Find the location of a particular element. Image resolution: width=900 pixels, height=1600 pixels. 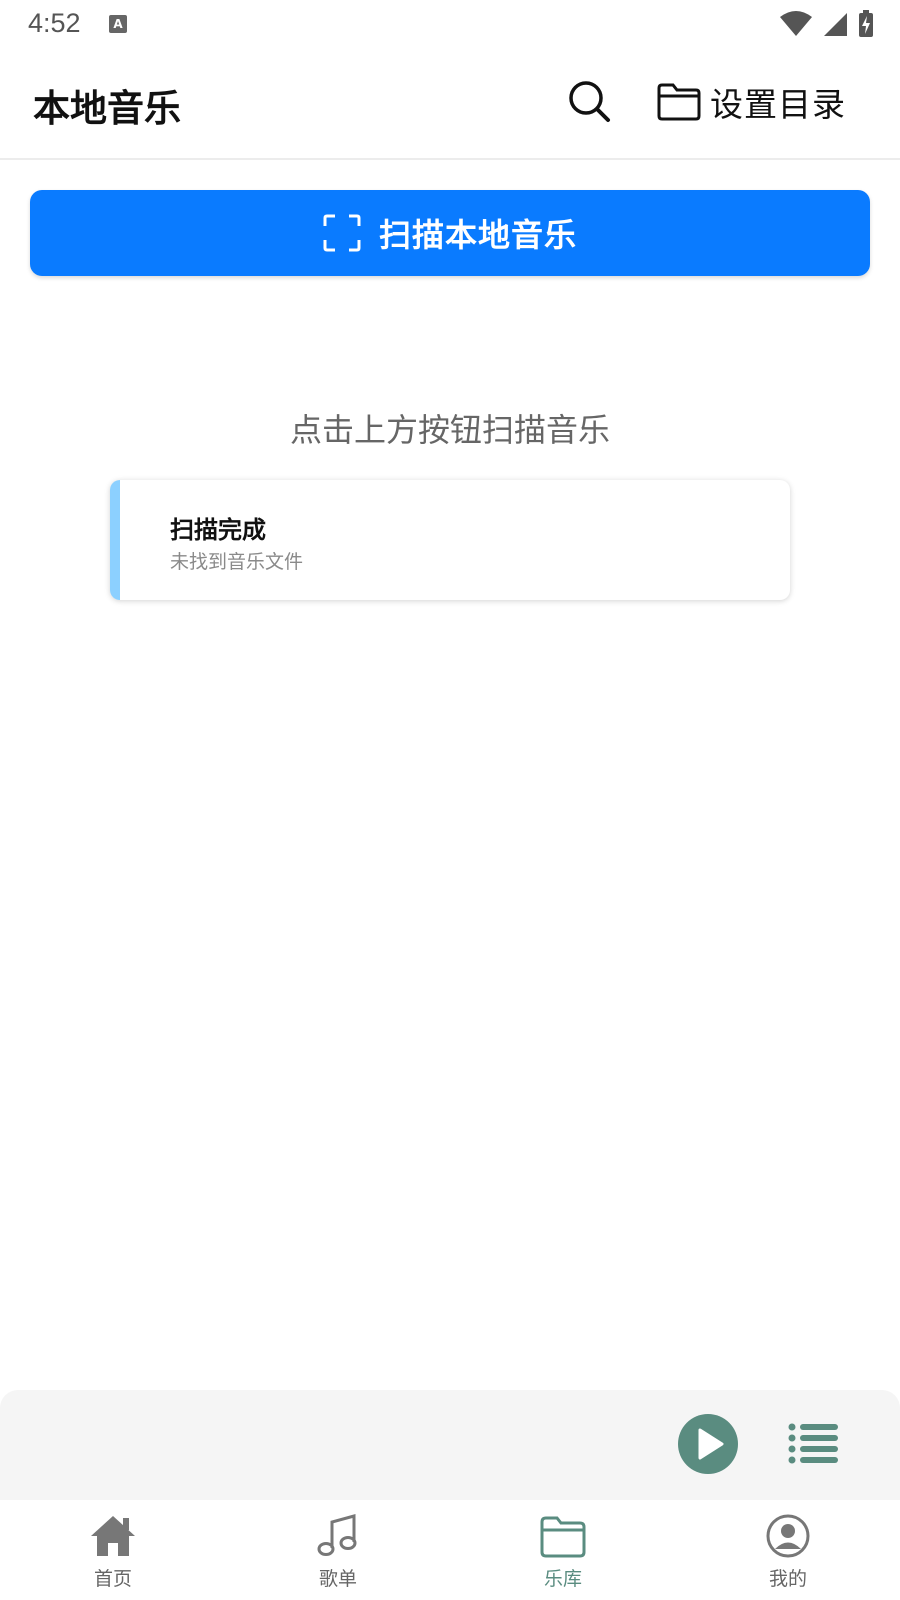

toast-notification: 扫描完成 未找到音乐文件 is located at coordinates (450, 540).